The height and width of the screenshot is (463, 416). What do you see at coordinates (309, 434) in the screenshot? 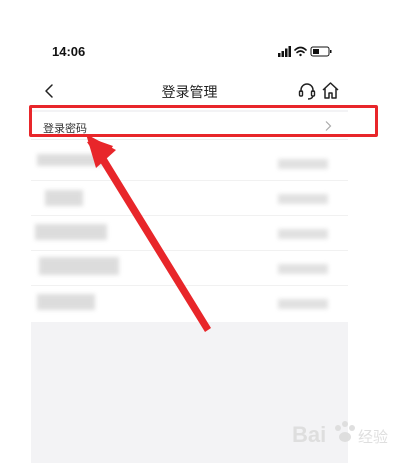
I see `svg-text: Bai` at bounding box center [309, 434].